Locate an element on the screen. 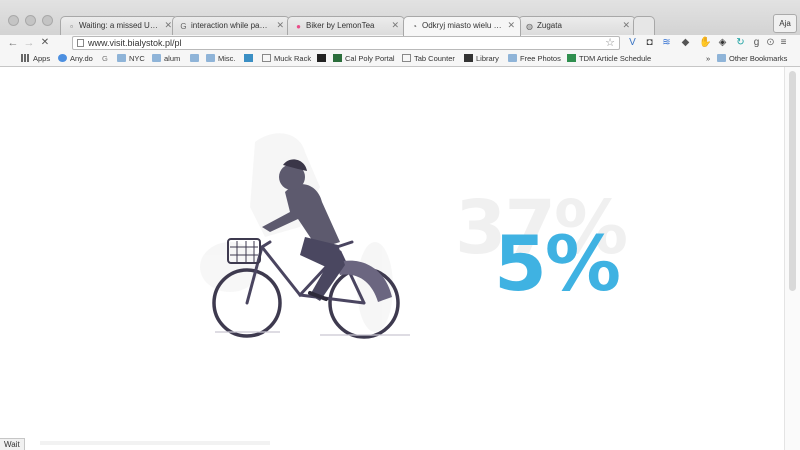  bookmark-folder is located at coordinates (196, 58).